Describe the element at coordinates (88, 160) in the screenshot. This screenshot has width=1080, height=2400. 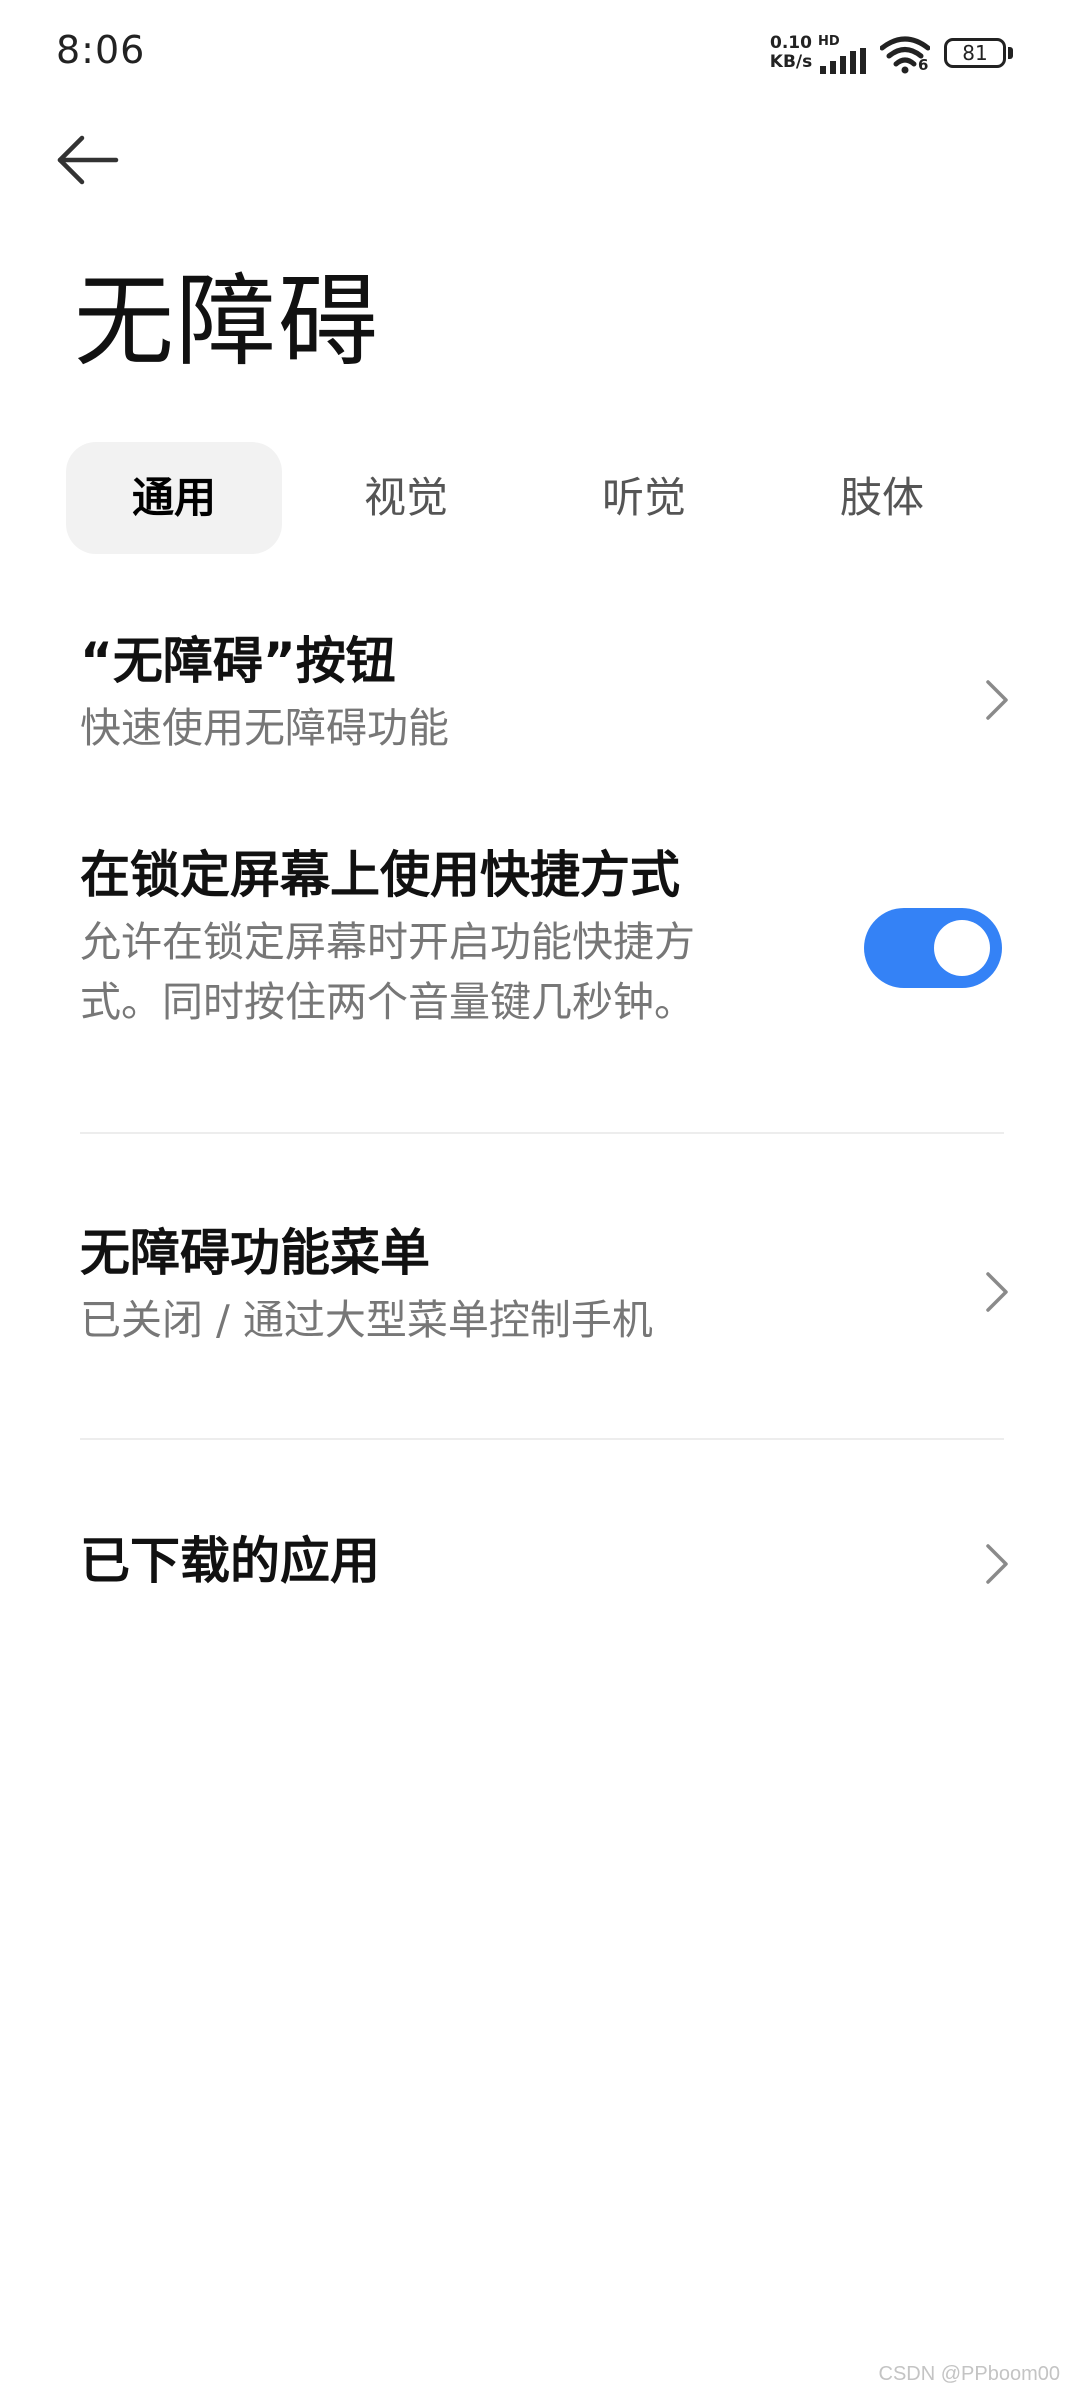
I see `arrow-left-icon` at that location.